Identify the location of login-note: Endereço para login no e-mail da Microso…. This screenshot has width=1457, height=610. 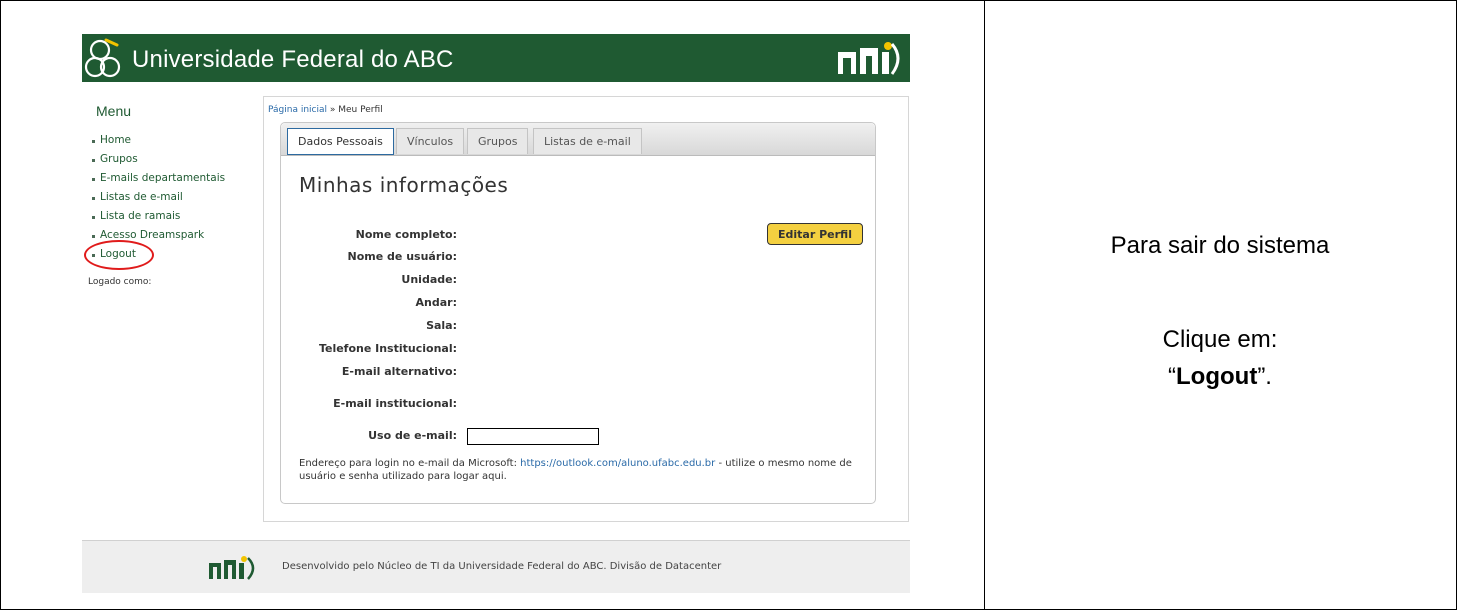
(579, 470).